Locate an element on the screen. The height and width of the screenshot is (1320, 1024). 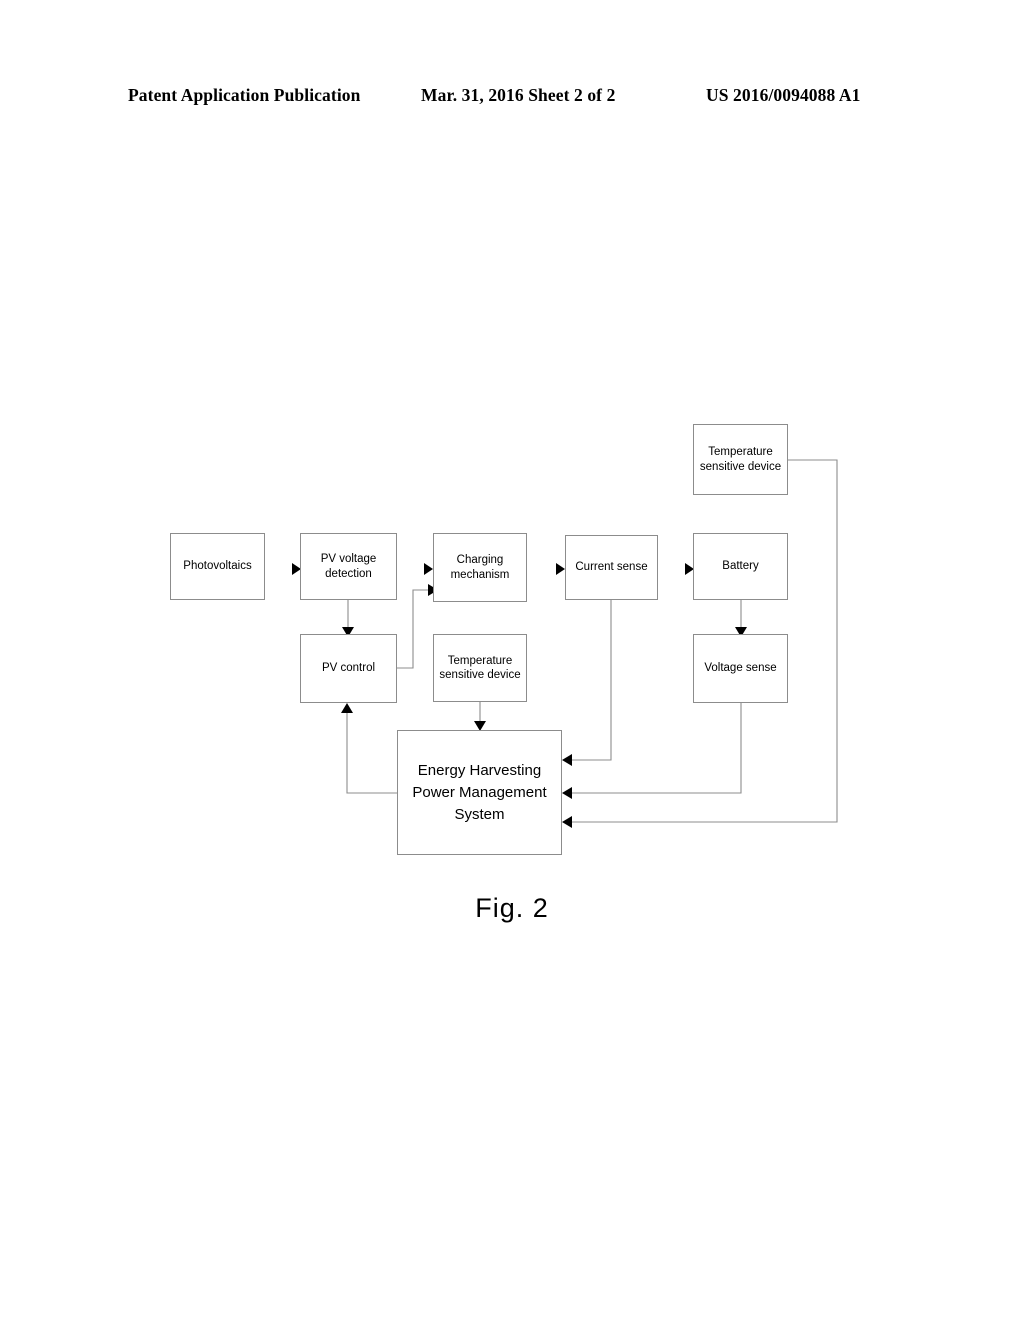
arrowhead-left-ehpms-mid is located at coordinates (567, 793).